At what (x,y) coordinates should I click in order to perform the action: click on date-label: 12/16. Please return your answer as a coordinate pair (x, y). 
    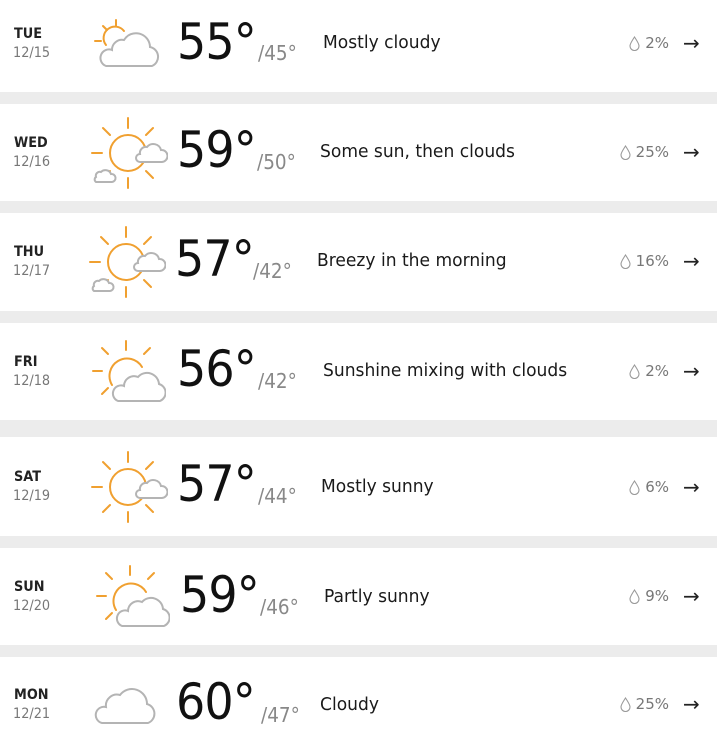
    Looking at the image, I should click on (32, 162).